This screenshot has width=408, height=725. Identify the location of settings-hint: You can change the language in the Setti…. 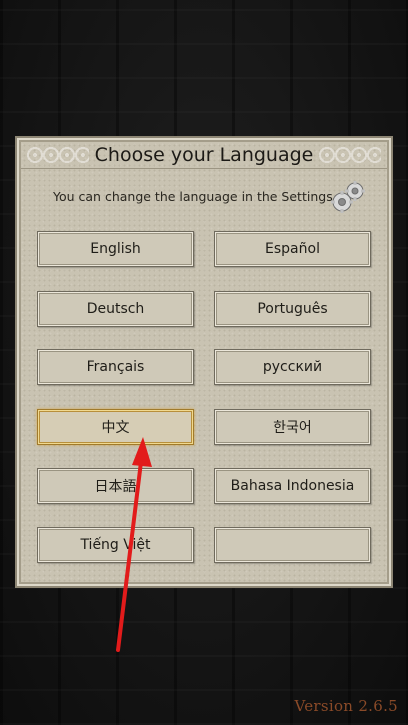
(195, 196).